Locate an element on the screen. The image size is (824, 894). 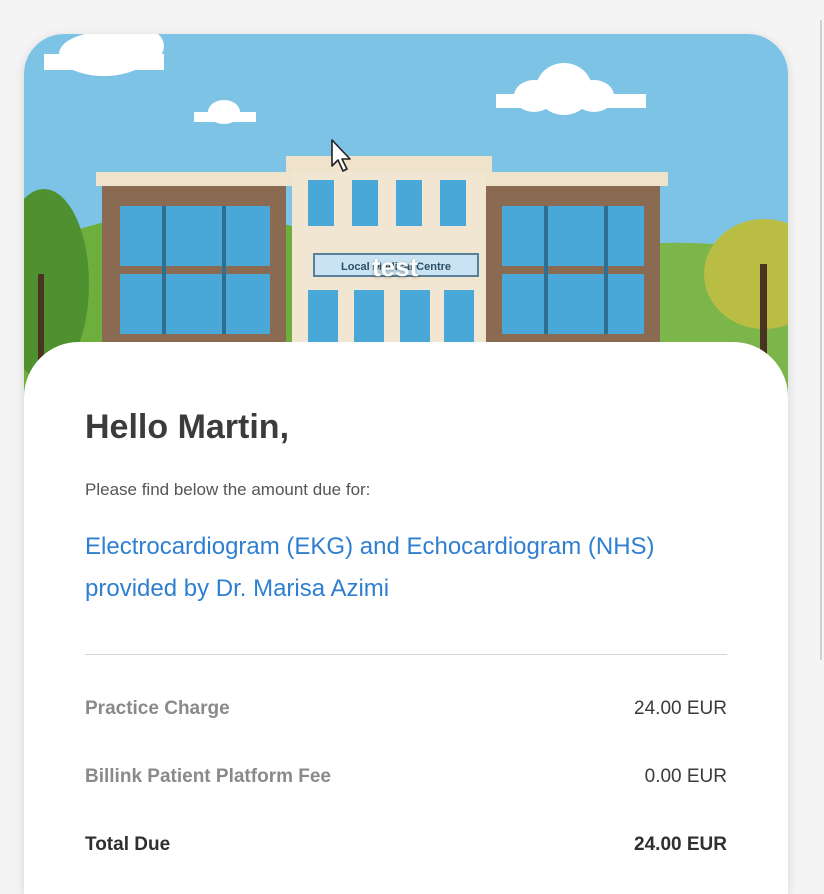
charge-label: Billink Patient Platform Fee is located at coordinates (208, 776).